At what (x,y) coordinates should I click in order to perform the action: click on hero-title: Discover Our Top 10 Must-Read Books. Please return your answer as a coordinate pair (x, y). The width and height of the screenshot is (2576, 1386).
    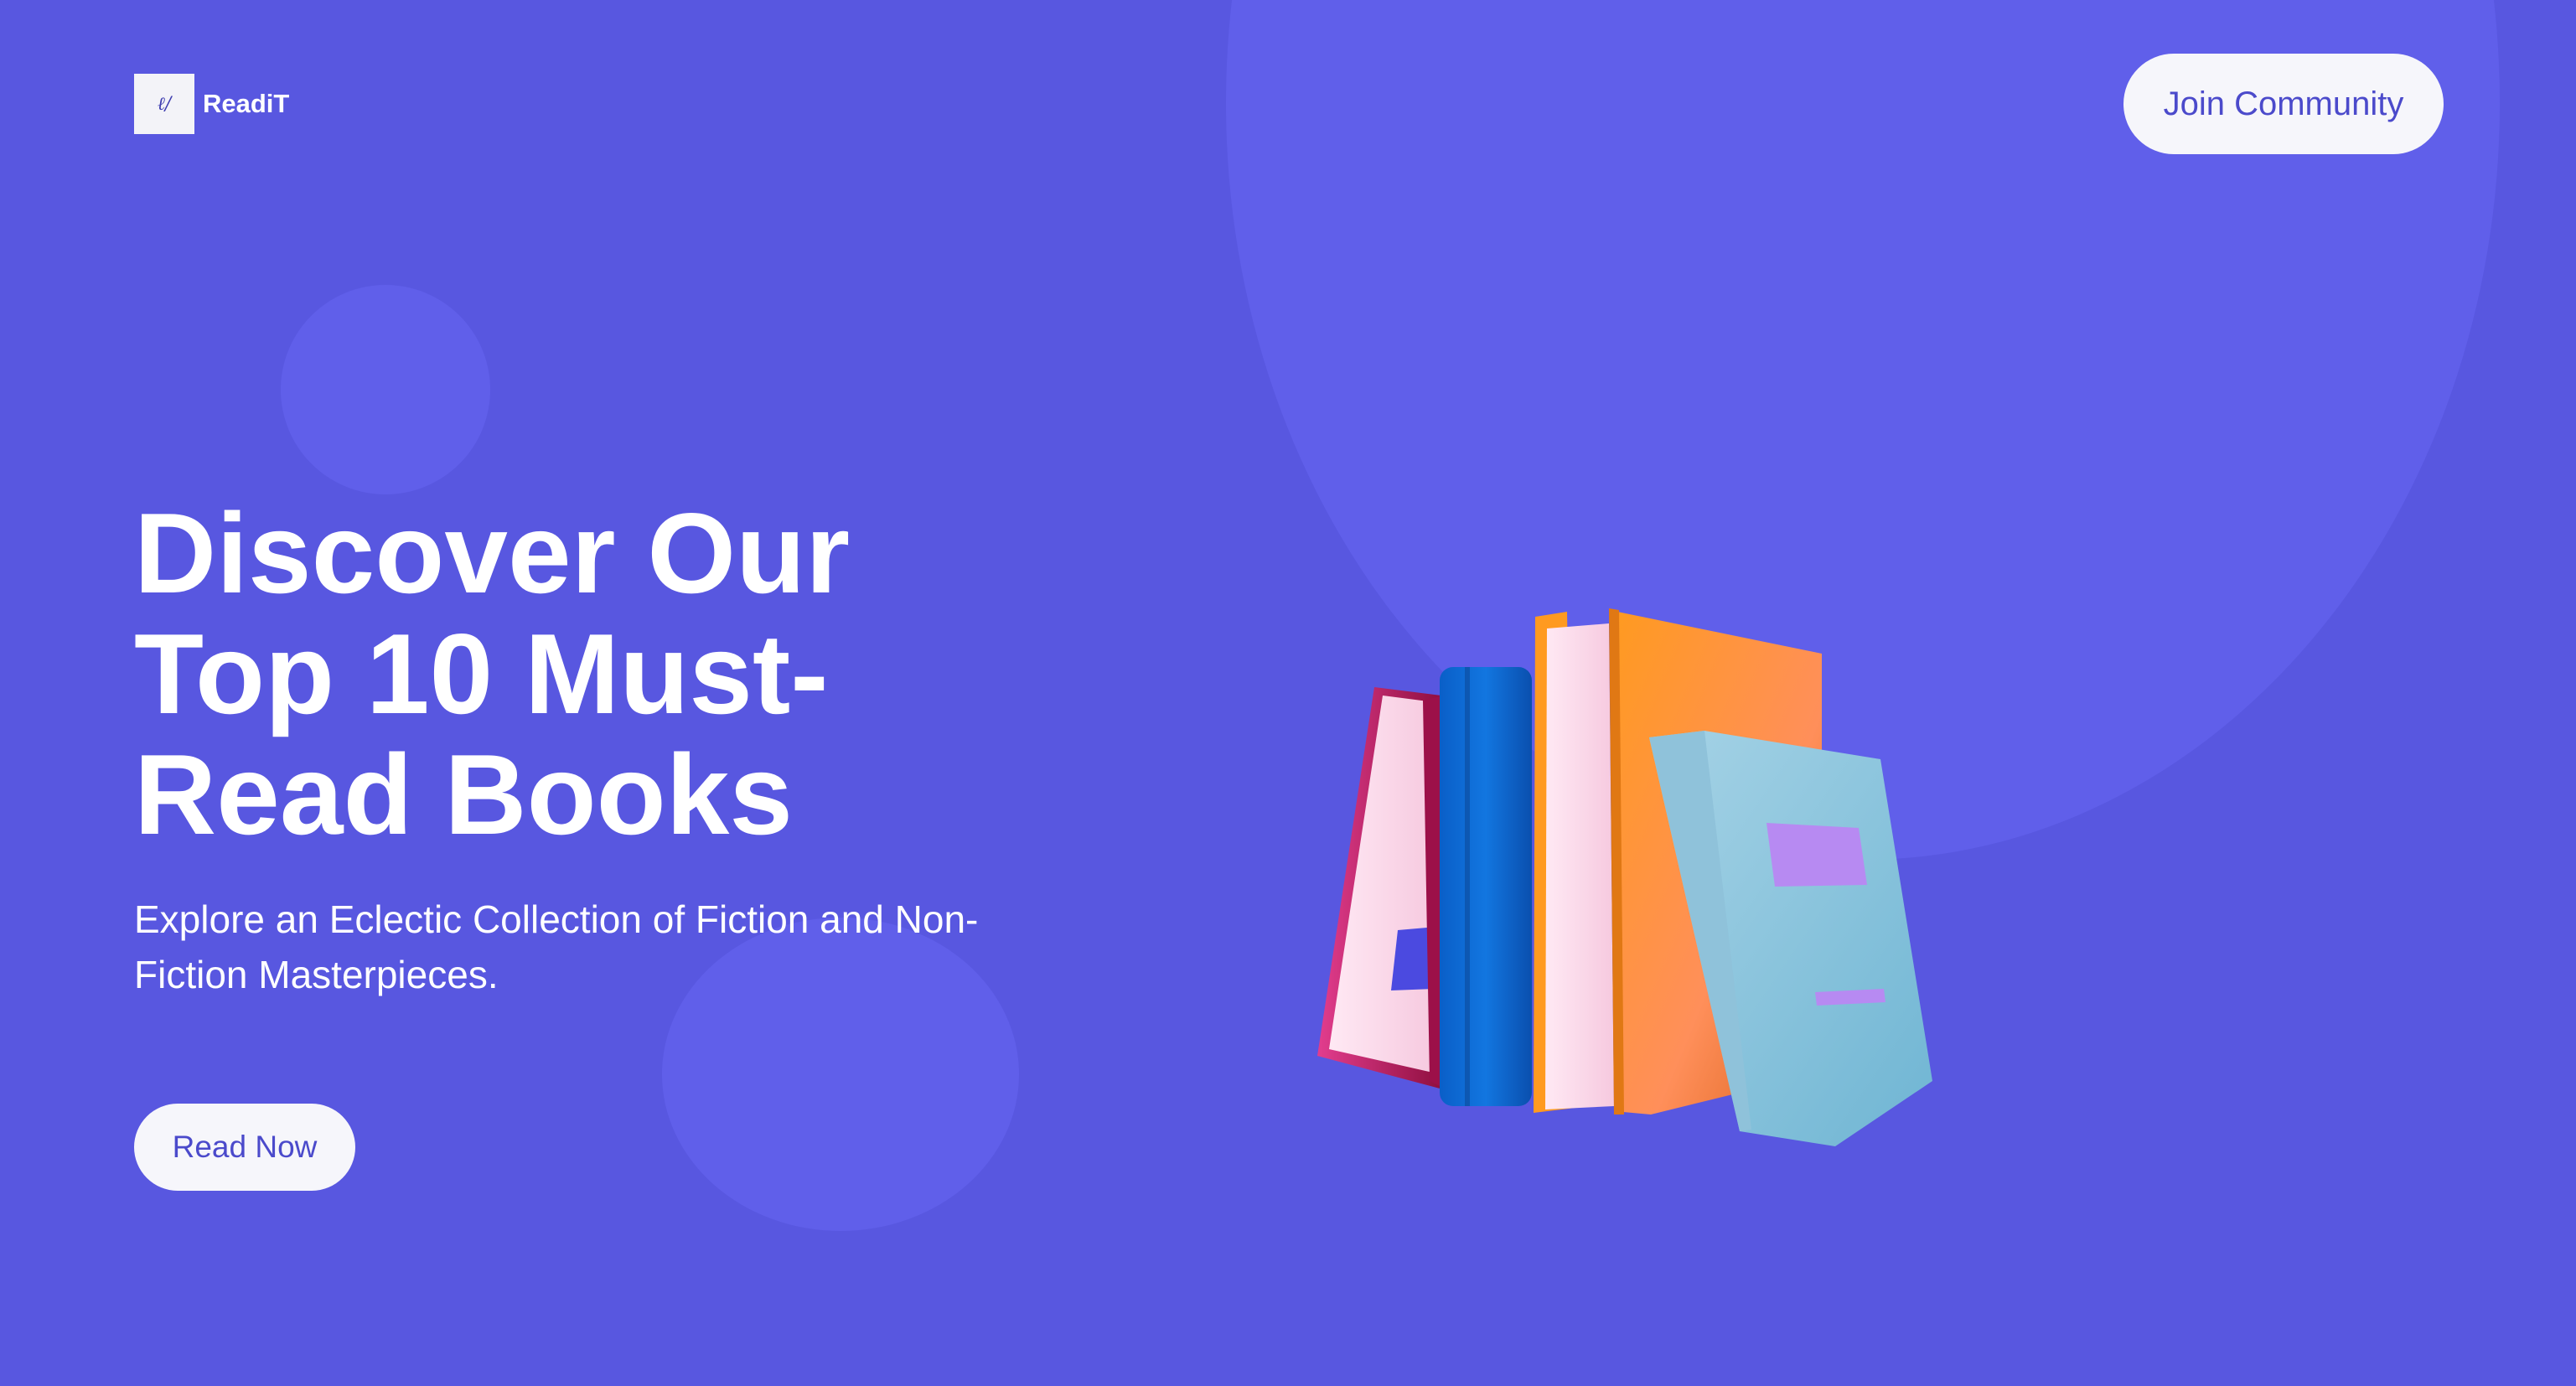
    Looking at the image, I should click on (492, 673).